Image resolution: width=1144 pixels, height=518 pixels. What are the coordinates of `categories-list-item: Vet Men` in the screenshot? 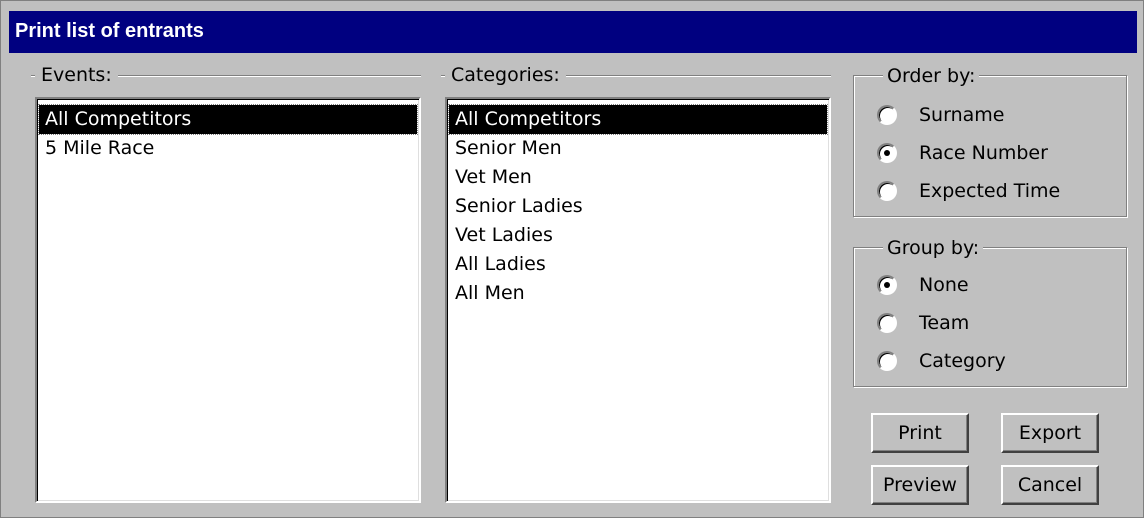 It's located at (638, 177).